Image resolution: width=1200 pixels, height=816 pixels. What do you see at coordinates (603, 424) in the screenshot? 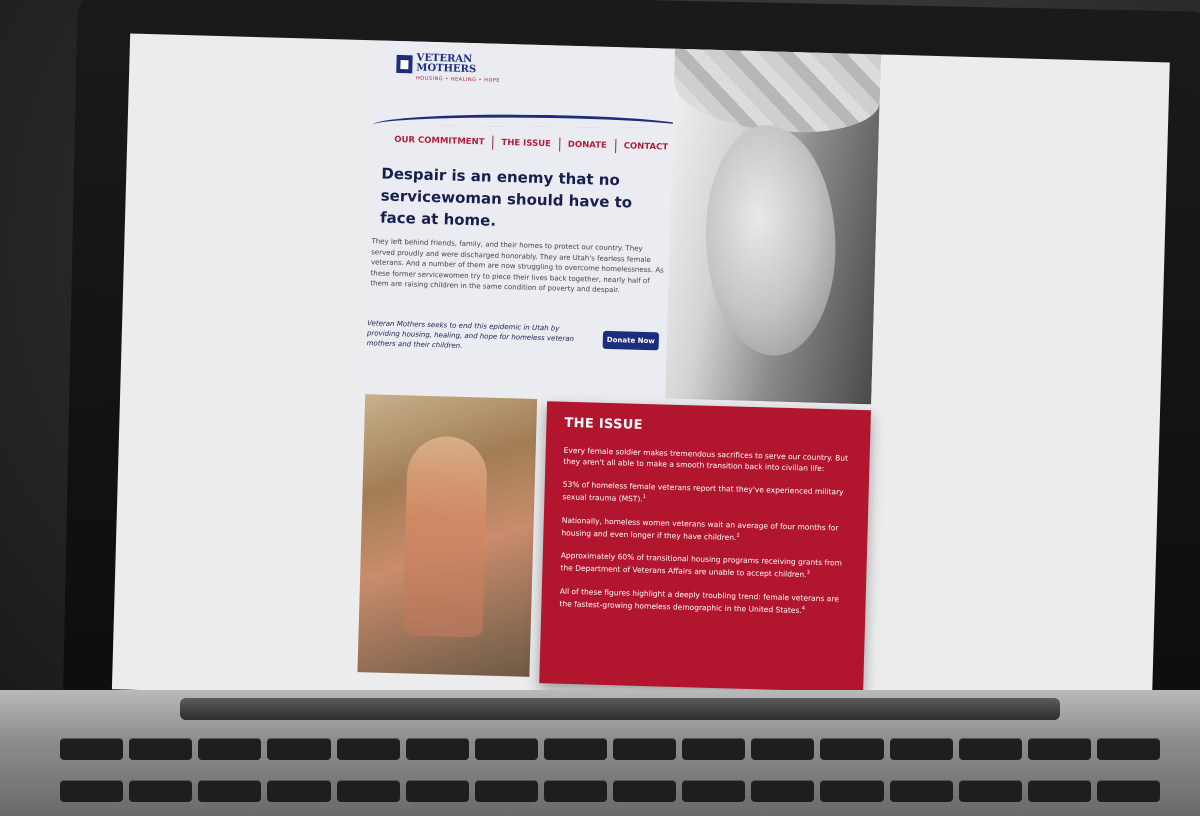
I see `issue-title: THE ISSUE` at bounding box center [603, 424].